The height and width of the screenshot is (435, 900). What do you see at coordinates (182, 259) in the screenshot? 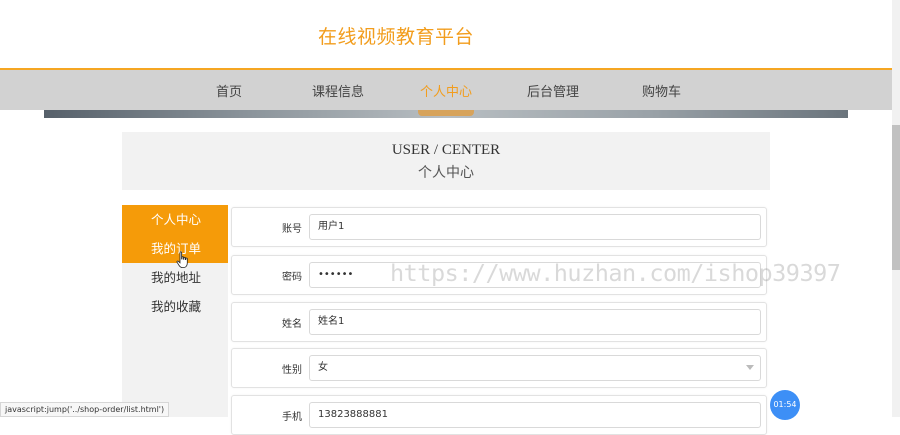
I see `hand-cursor-icon` at bounding box center [182, 259].